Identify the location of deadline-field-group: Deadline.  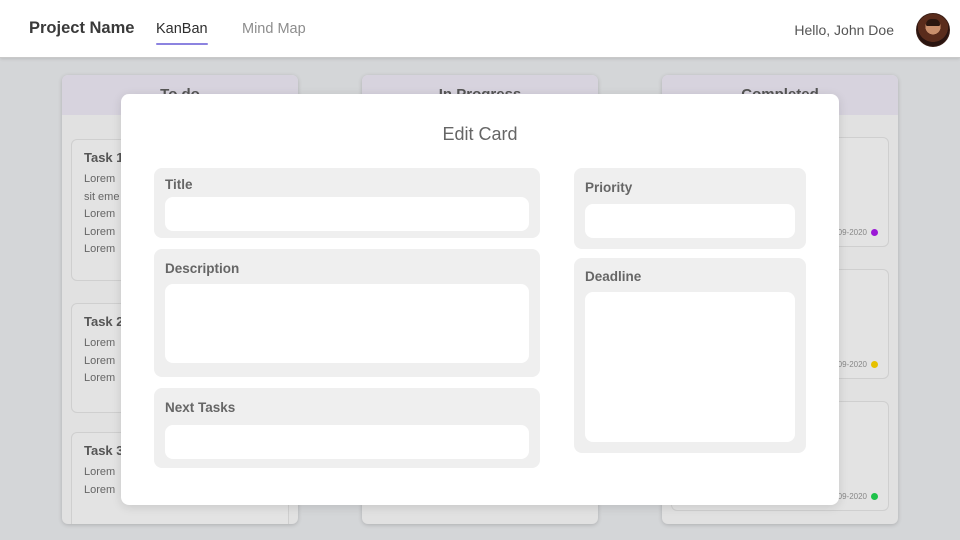
(690, 355).